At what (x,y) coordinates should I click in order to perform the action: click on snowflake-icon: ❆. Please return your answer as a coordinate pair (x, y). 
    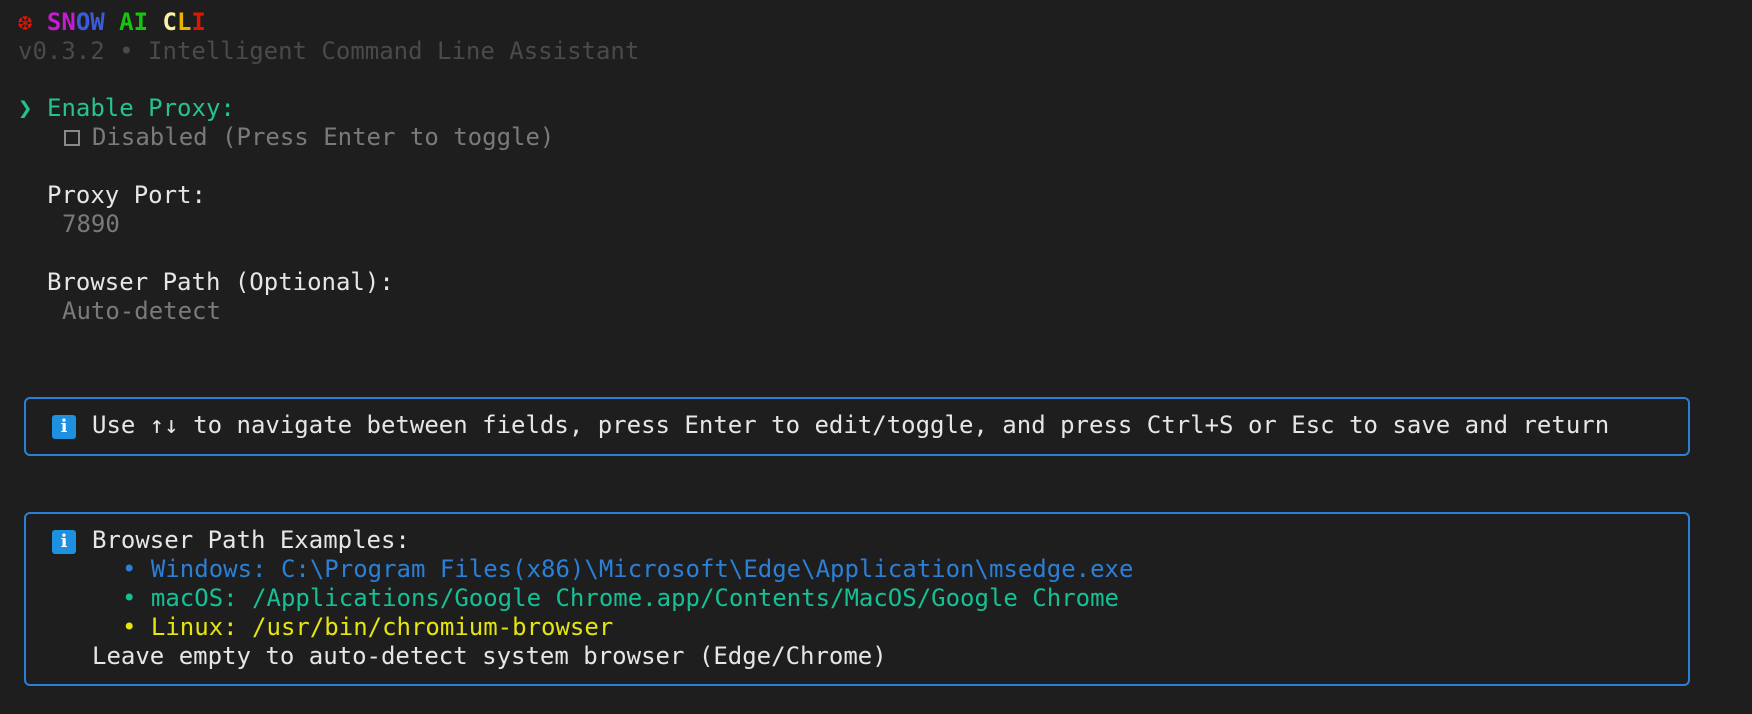
    Looking at the image, I should click on (25, 22).